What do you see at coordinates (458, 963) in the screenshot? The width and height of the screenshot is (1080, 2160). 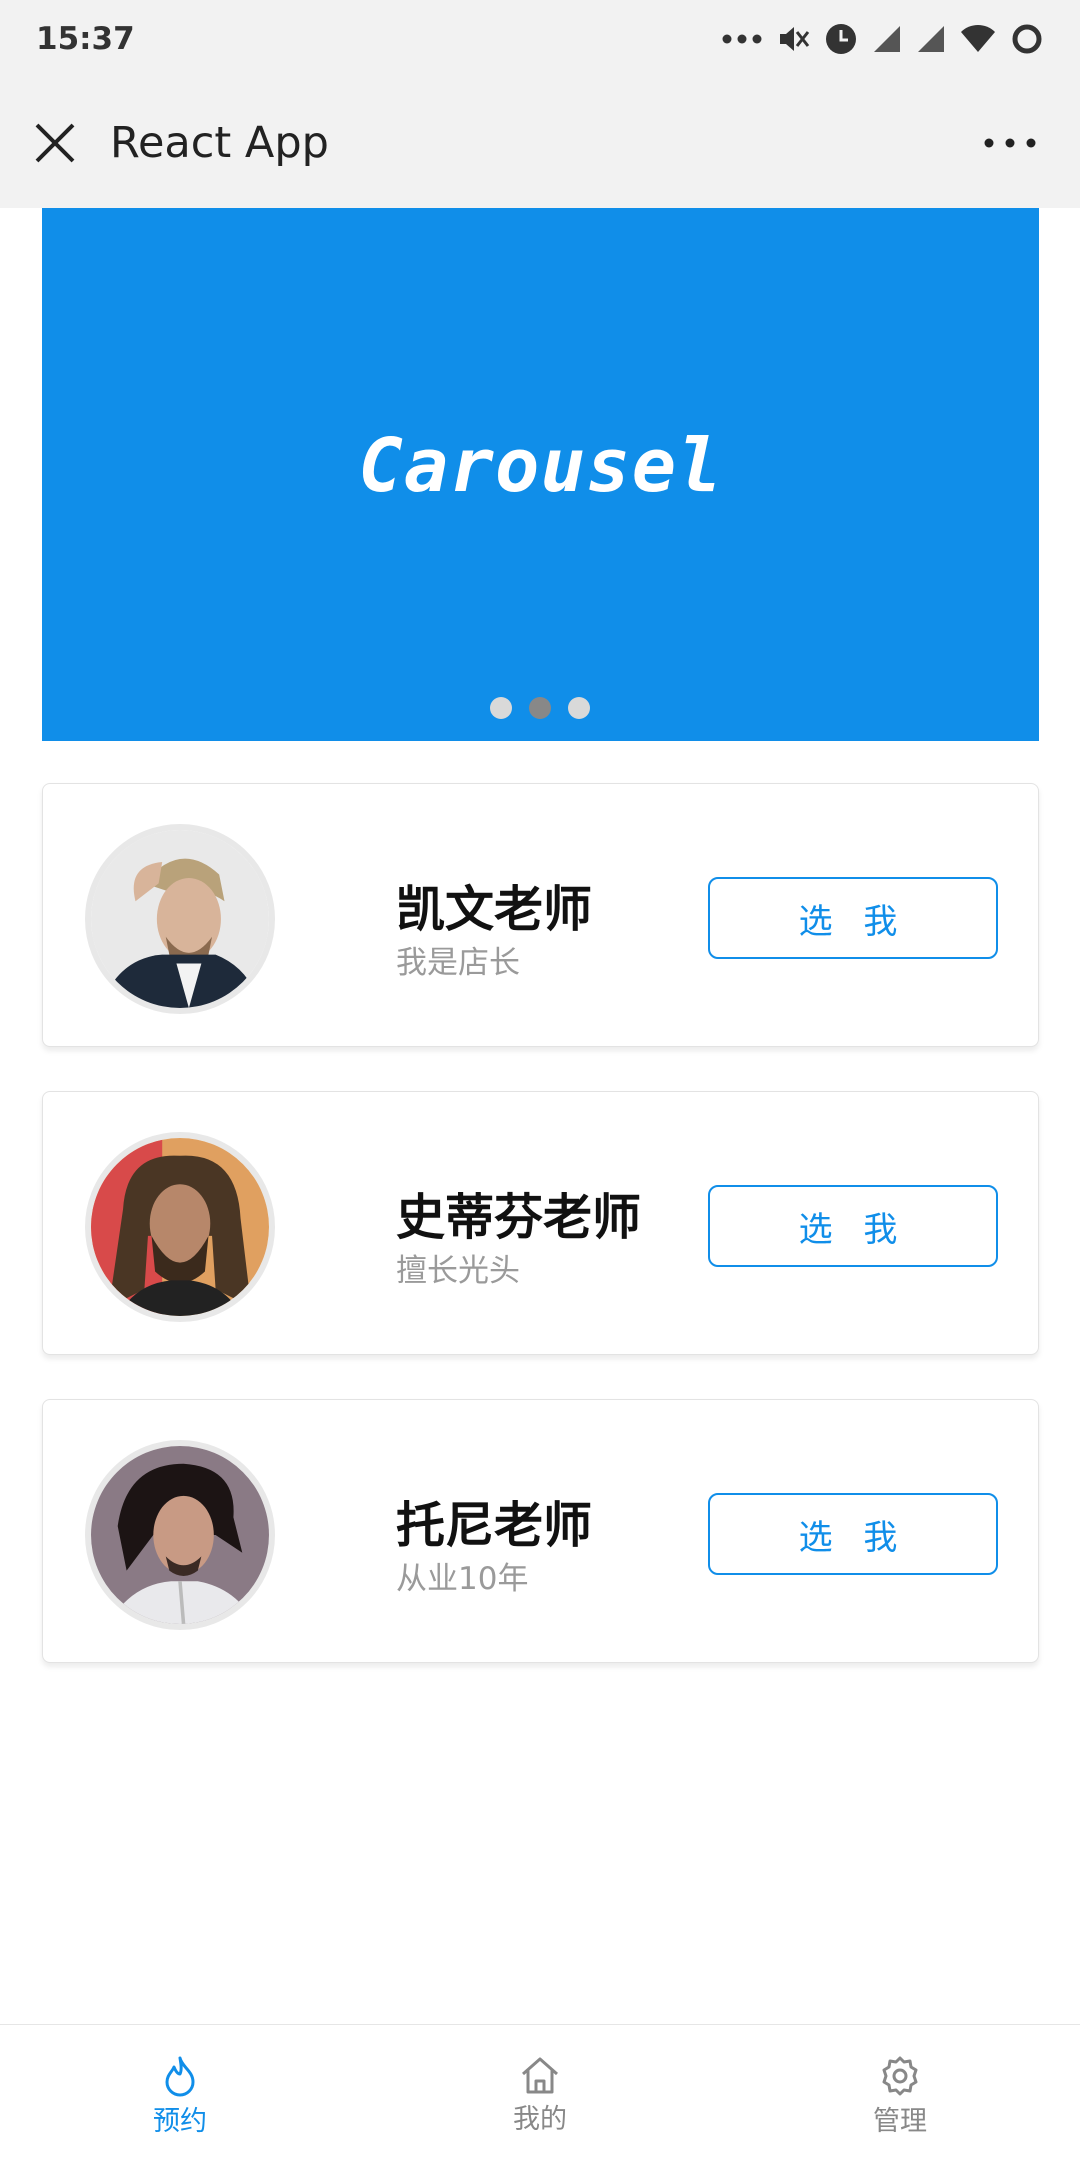 I see `teacher-desc: 我是店长` at bounding box center [458, 963].